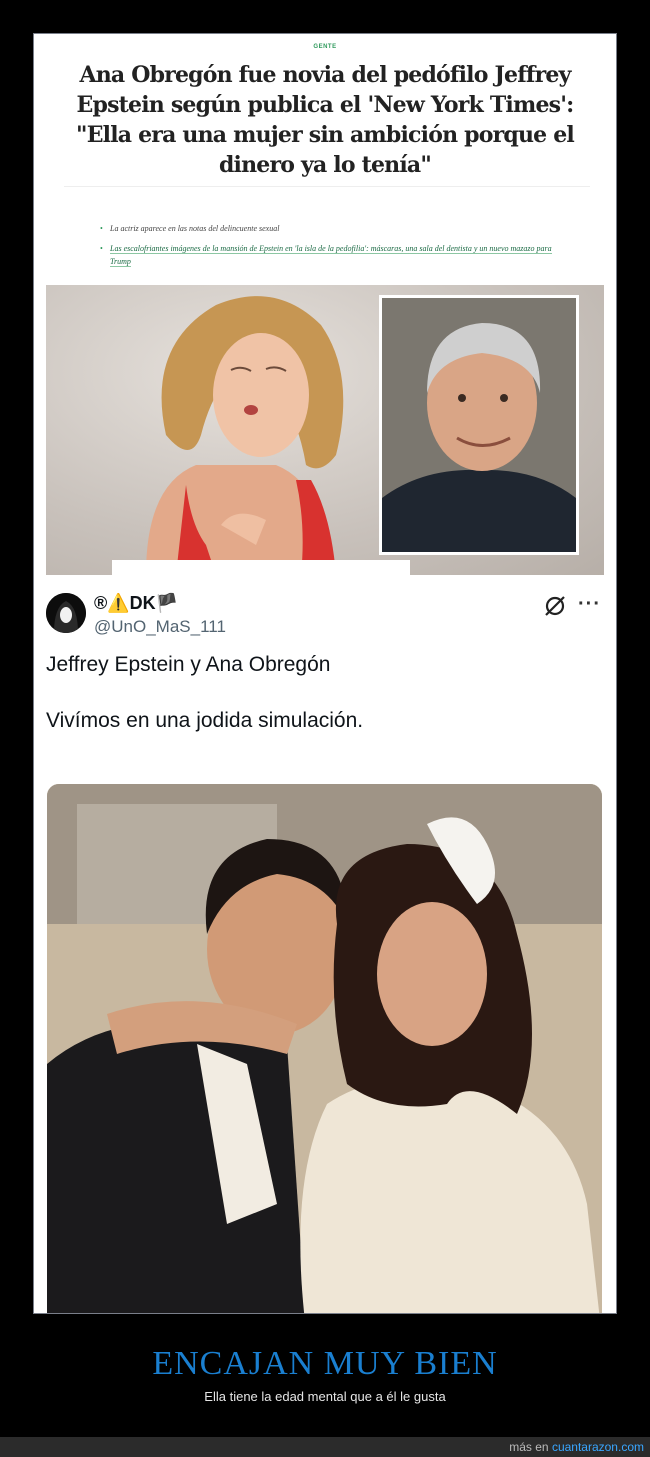  I want to click on hooded-figure-icon, so click(66, 613).